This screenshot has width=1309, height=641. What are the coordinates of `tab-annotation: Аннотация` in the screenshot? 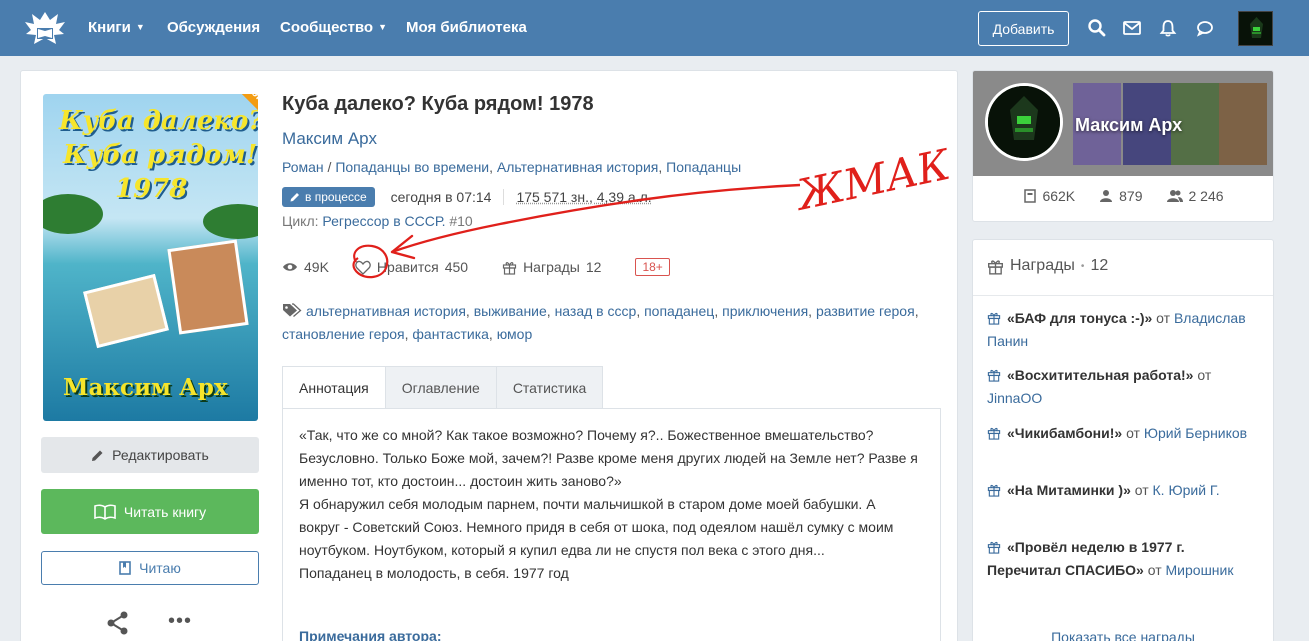 It's located at (334, 387).